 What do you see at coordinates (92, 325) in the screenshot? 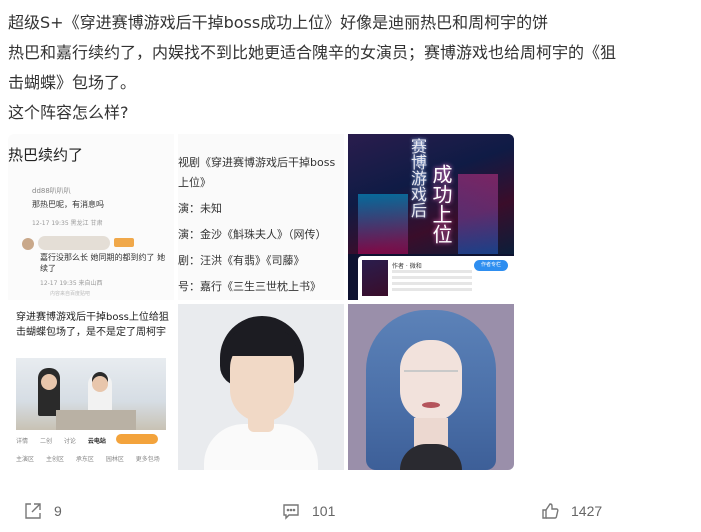
I see `app-post-title: 穿进赛博游戏后干掉boss上位给狙击蝴蝶包场了，是不是定了周柯宇` at bounding box center [92, 325].